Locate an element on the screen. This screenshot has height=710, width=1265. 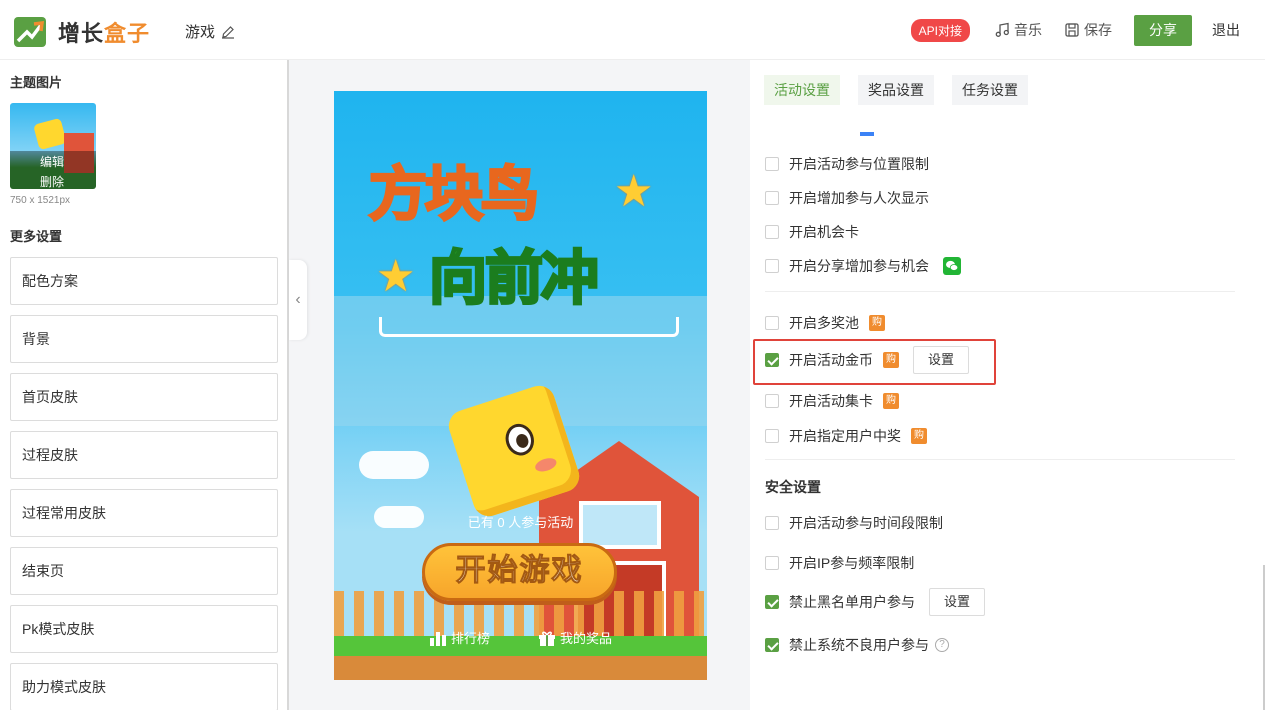
clipped-option-row is located at coordinates (825, 132).